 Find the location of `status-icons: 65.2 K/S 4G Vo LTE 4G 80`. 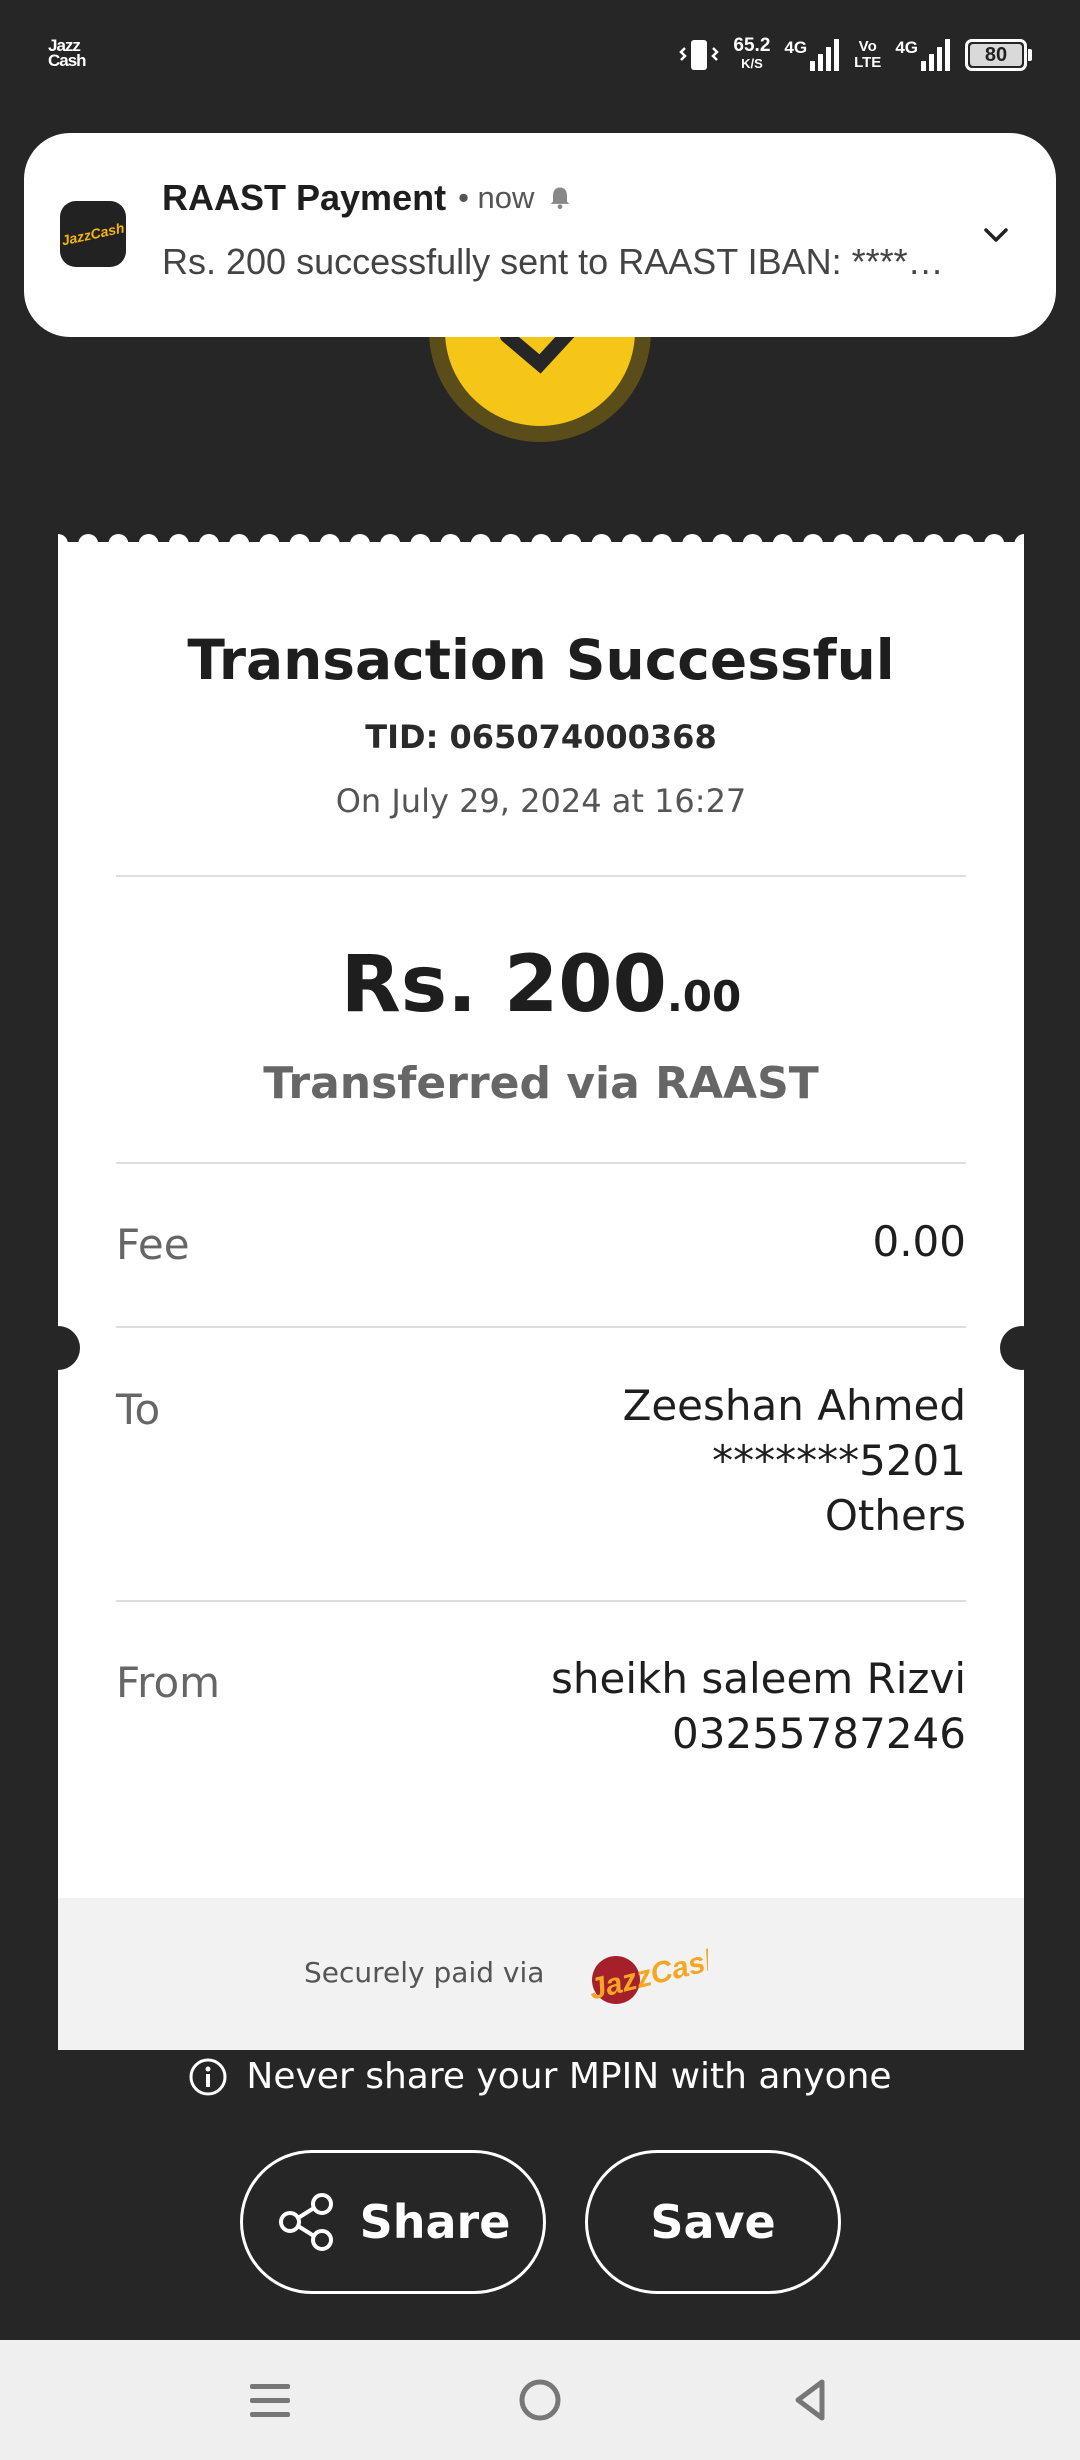

status-icons: 65.2 K/S 4G Vo LTE 4G 80 is located at coordinates (855, 55).